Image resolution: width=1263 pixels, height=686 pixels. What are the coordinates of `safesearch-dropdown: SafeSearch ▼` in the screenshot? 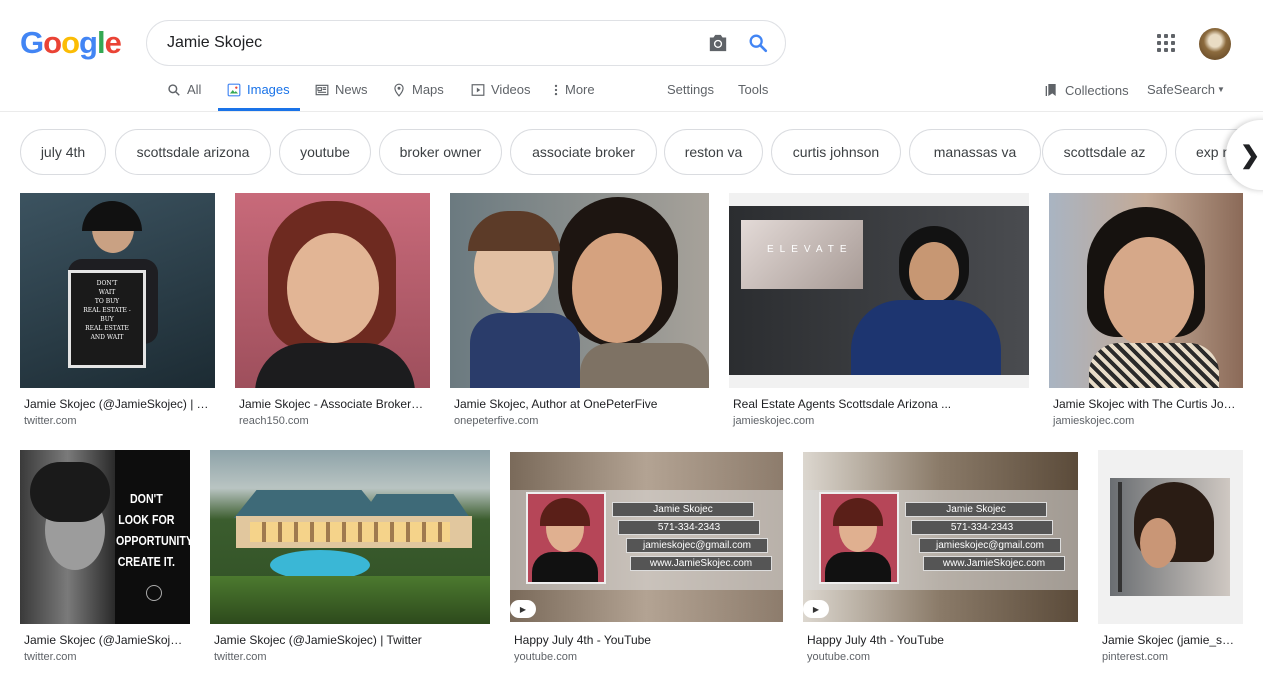 It's located at (1186, 89).